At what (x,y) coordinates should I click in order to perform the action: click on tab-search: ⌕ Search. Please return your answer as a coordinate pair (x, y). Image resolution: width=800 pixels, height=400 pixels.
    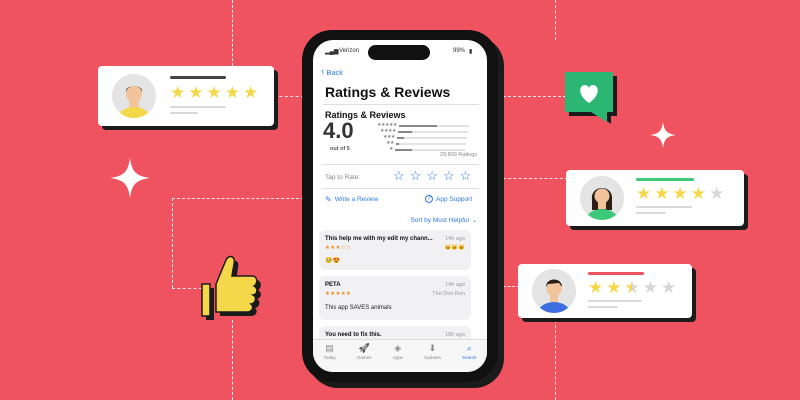
    Looking at the image, I should click on (469, 356).